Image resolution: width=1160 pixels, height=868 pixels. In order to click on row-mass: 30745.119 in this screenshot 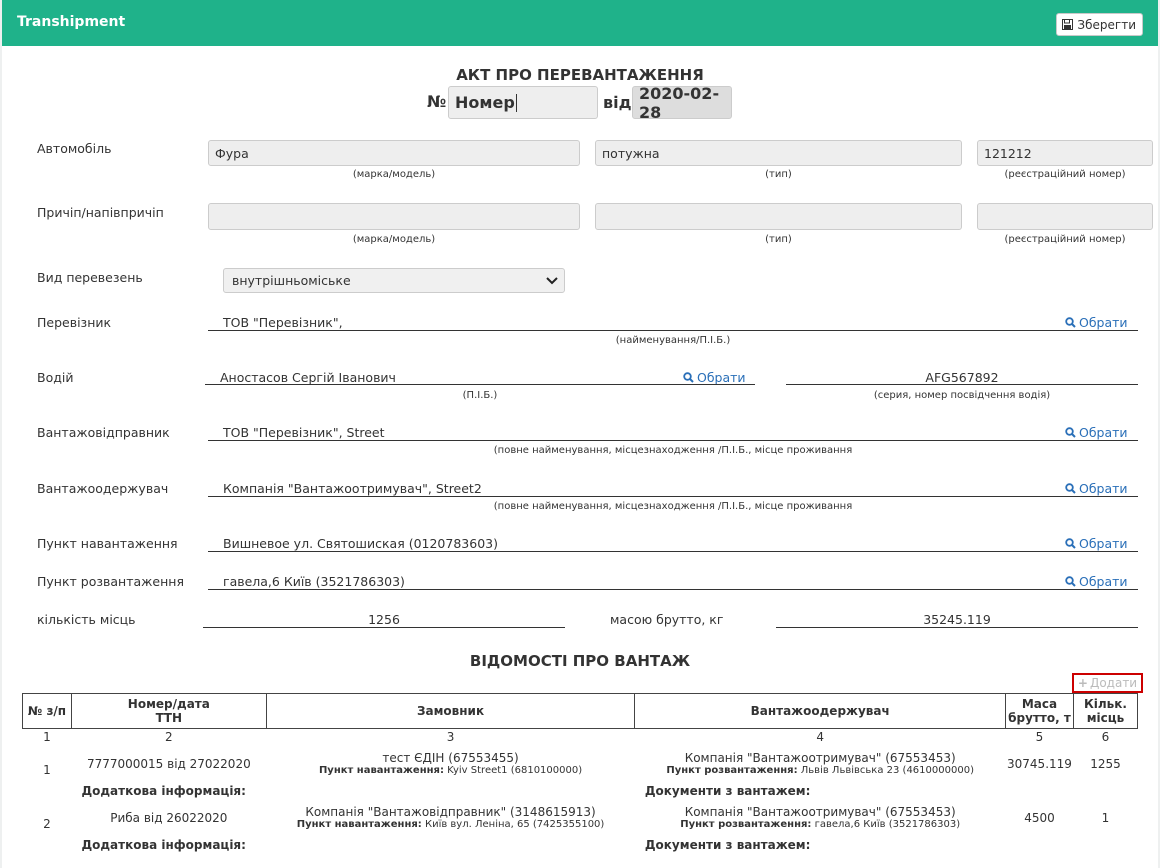, I will do `click(1039, 763)`.